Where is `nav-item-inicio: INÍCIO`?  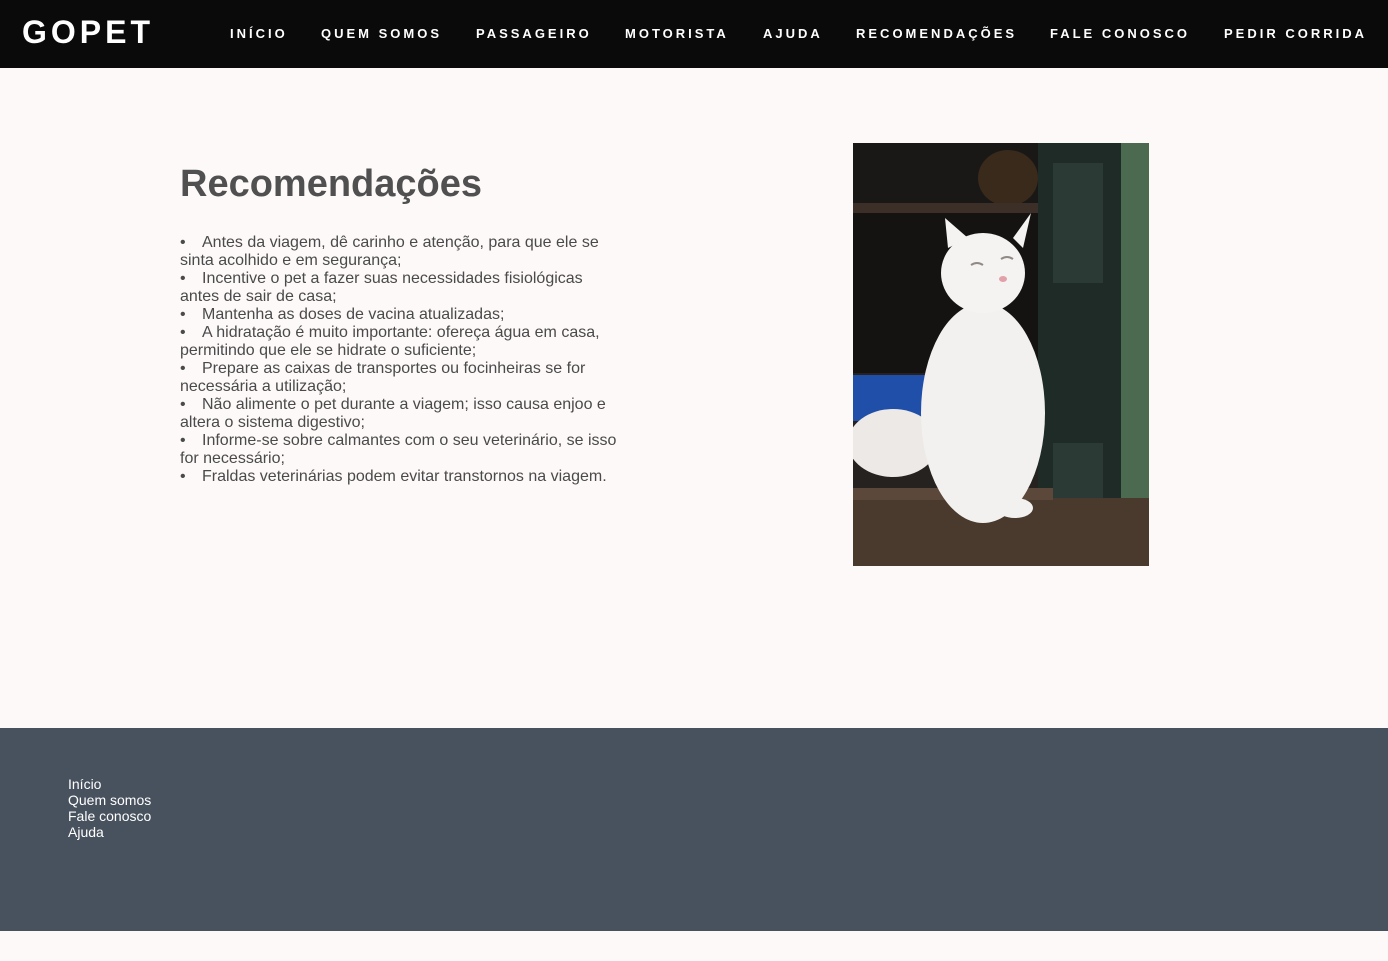
nav-item-inicio: INÍCIO is located at coordinates (259, 33).